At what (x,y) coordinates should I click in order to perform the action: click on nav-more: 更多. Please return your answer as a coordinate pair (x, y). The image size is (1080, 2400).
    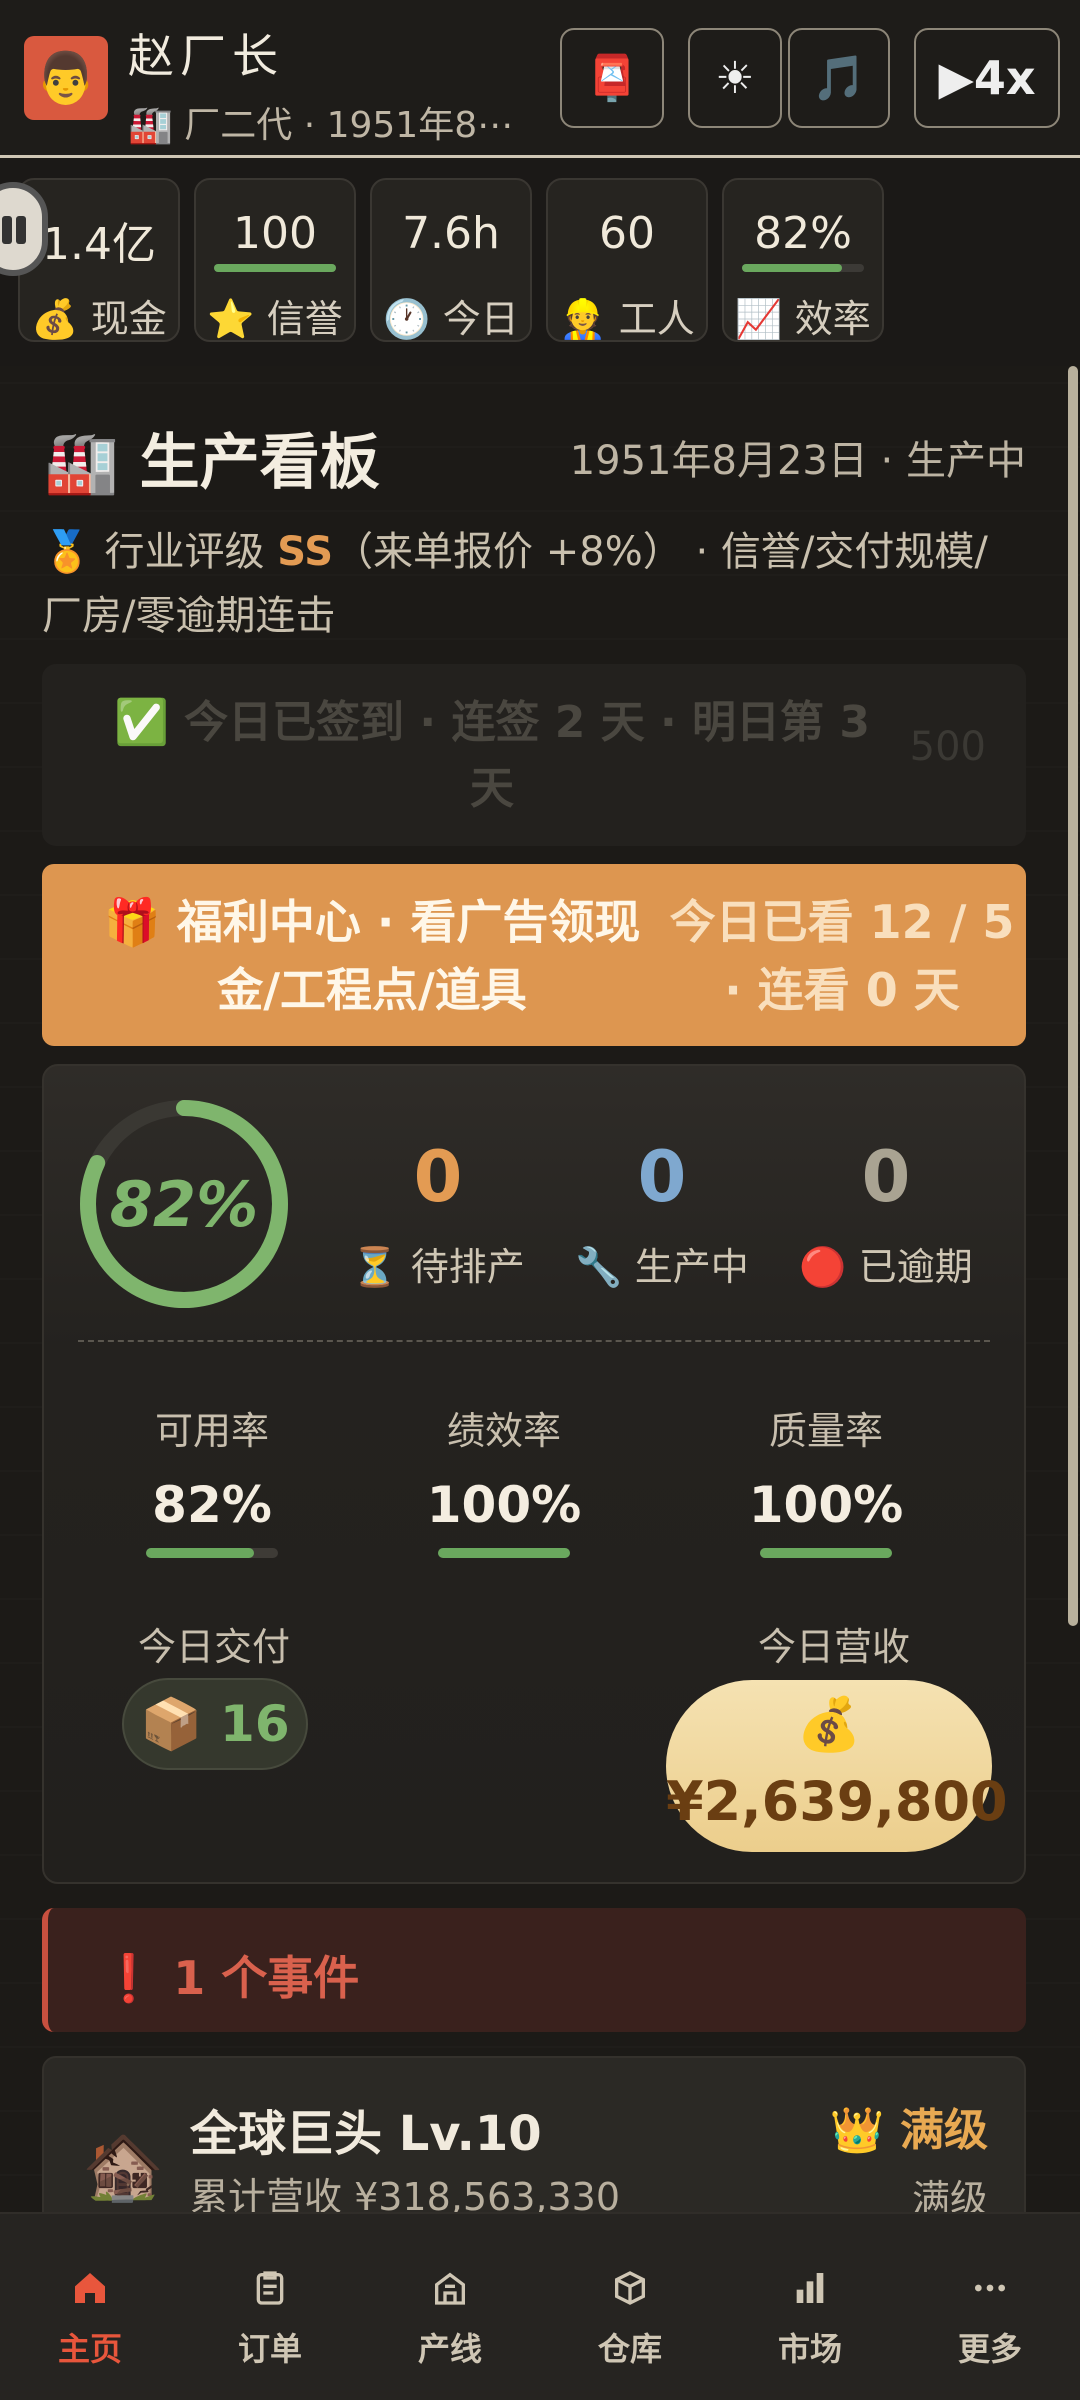
    Looking at the image, I should click on (990, 2307).